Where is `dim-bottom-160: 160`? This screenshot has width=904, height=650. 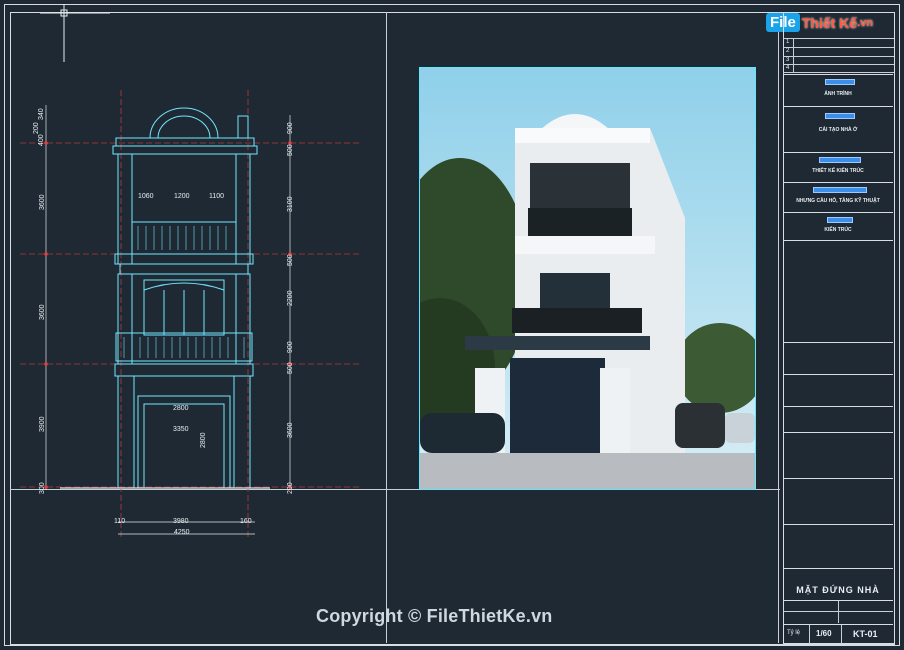
dim-bottom-160: 160 is located at coordinates (246, 521).